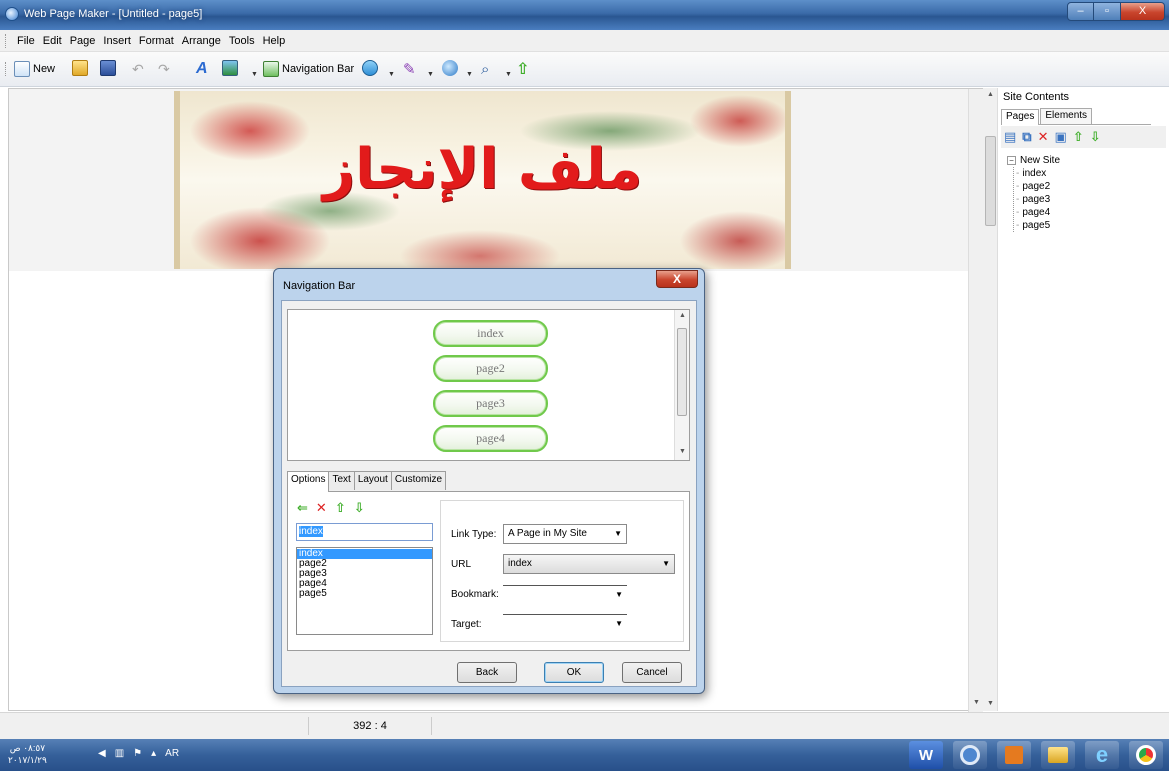 This screenshot has width=1169, height=771. What do you see at coordinates (565, 595) in the screenshot?
I see `bookmark-select: ▼` at bounding box center [565, 595].